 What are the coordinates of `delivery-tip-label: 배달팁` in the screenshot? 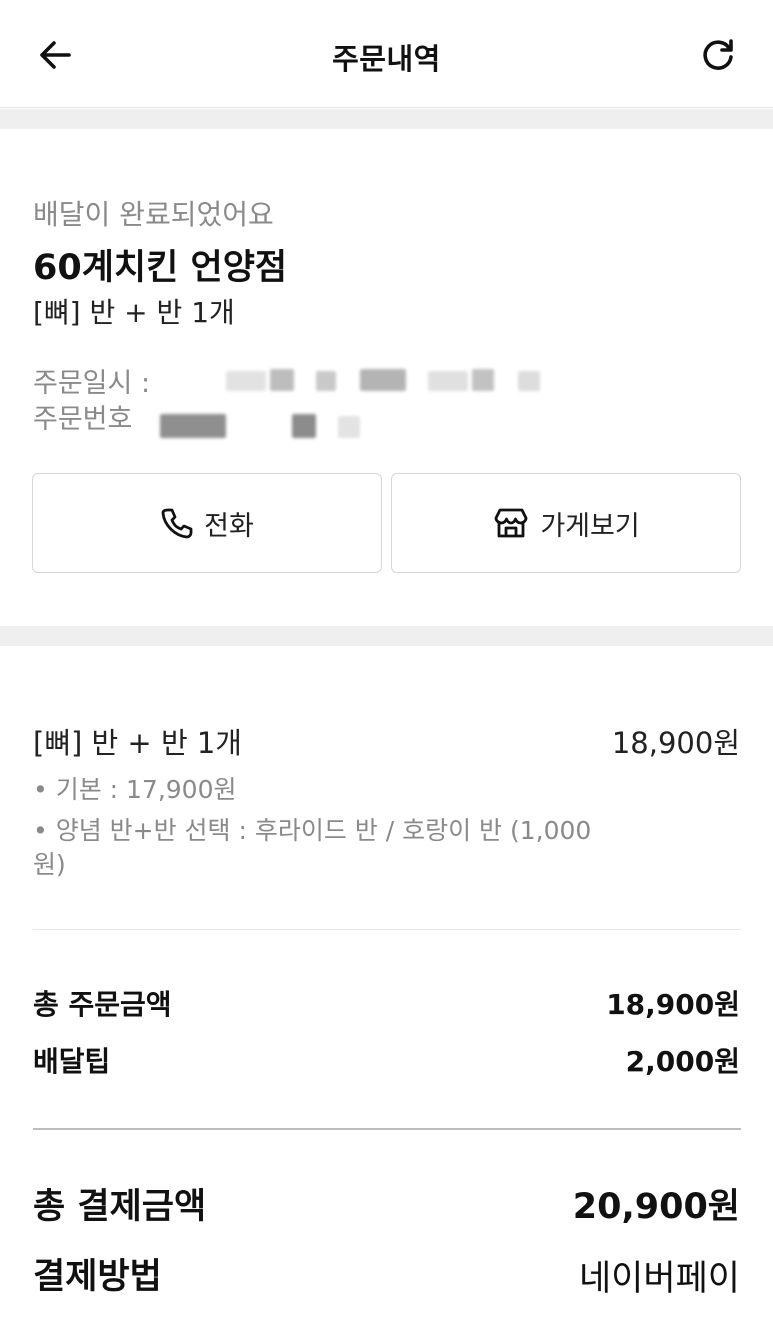 It's located at (72, 1061).